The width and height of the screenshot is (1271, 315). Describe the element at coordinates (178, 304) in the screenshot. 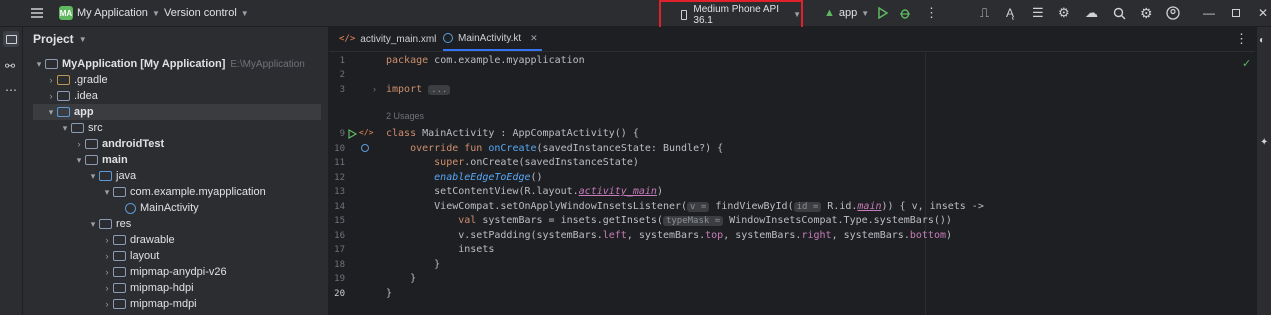

I see `tree-item-mipmap-mdpi: › mipmap-mdpi` at that location.